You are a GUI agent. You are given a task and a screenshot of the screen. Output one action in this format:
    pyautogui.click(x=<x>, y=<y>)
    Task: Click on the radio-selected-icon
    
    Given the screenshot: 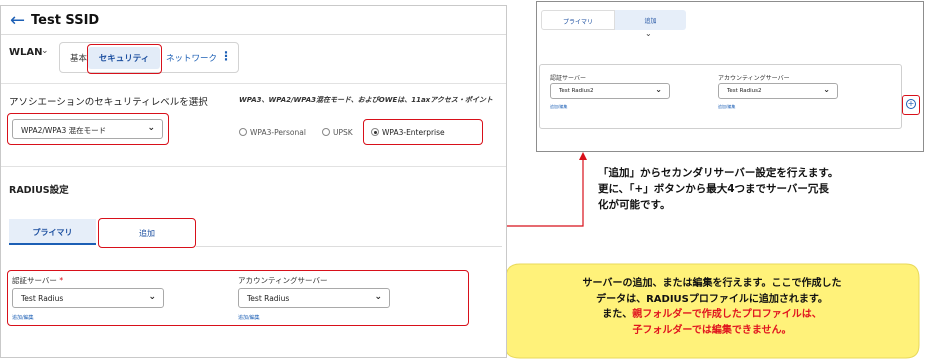 What is the action you would take?
    pyautogui.click(x=375, y=132)
    